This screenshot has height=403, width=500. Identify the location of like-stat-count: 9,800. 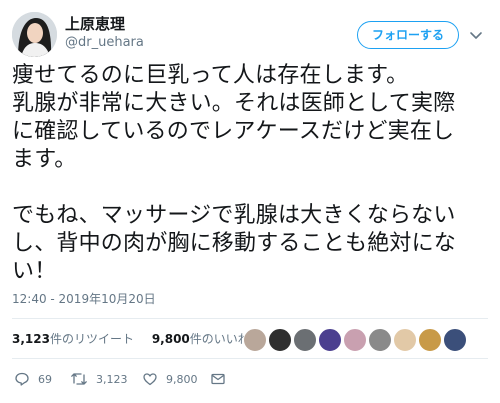
(170, 339).